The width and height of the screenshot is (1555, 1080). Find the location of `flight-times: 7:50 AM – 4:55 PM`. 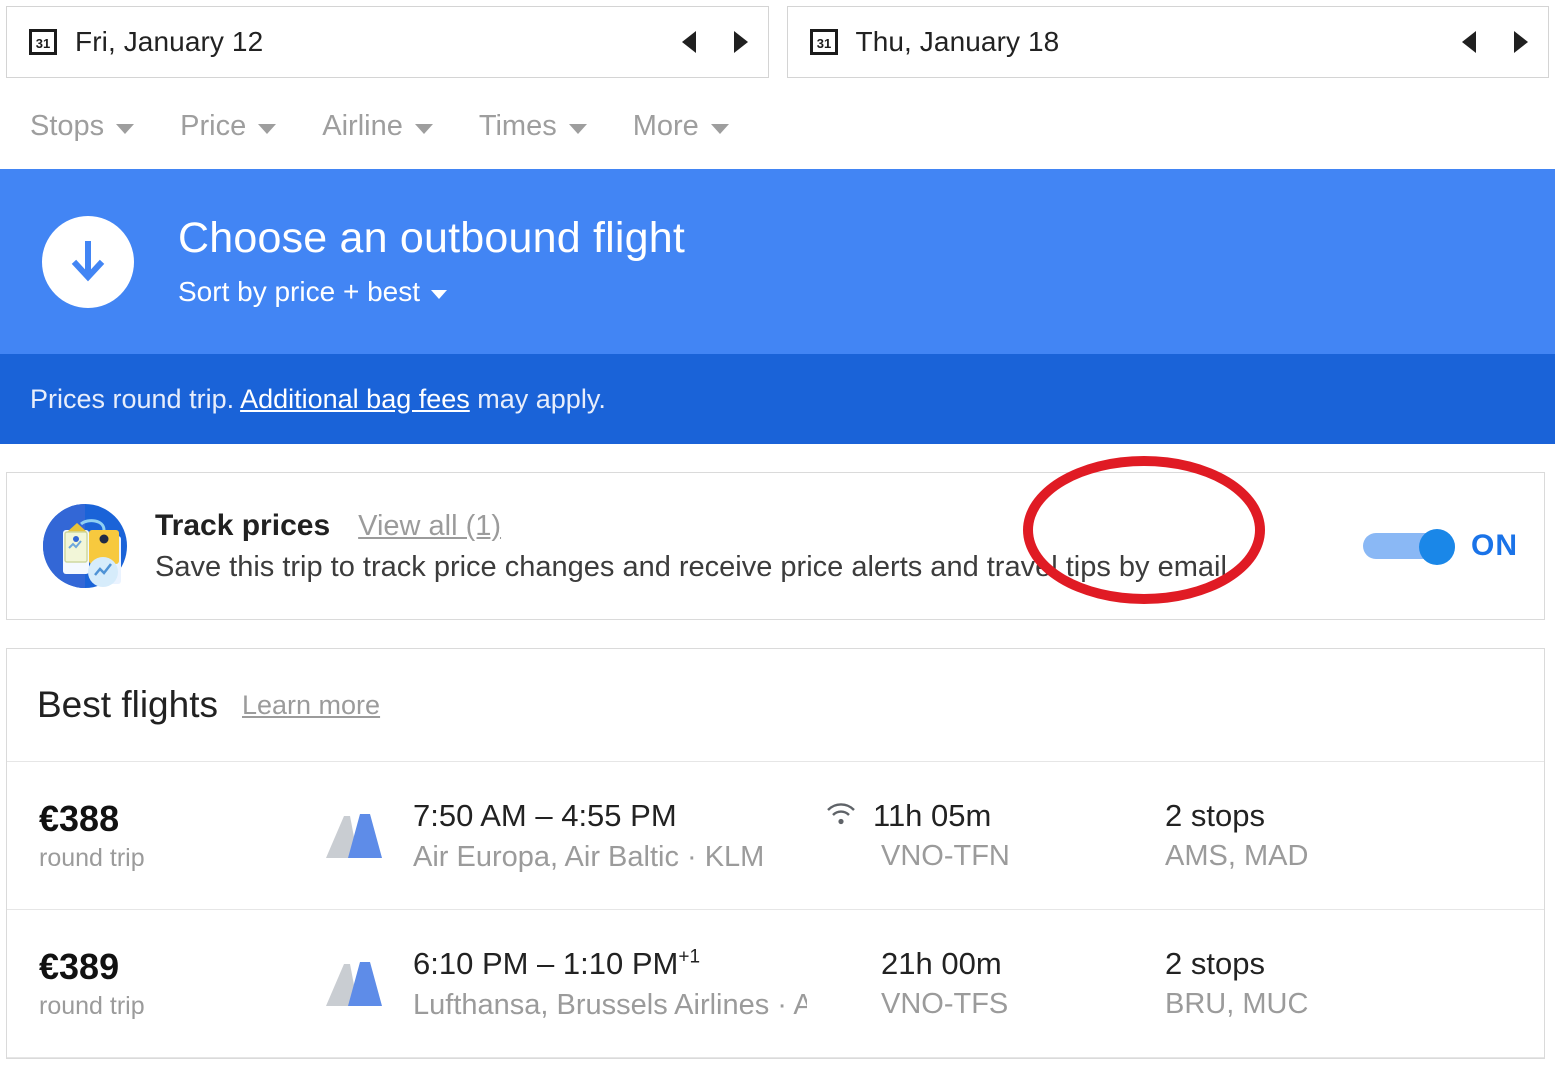

flight-times: 7:50 AM – 4:55 PM is located at coordinates (610, 815).